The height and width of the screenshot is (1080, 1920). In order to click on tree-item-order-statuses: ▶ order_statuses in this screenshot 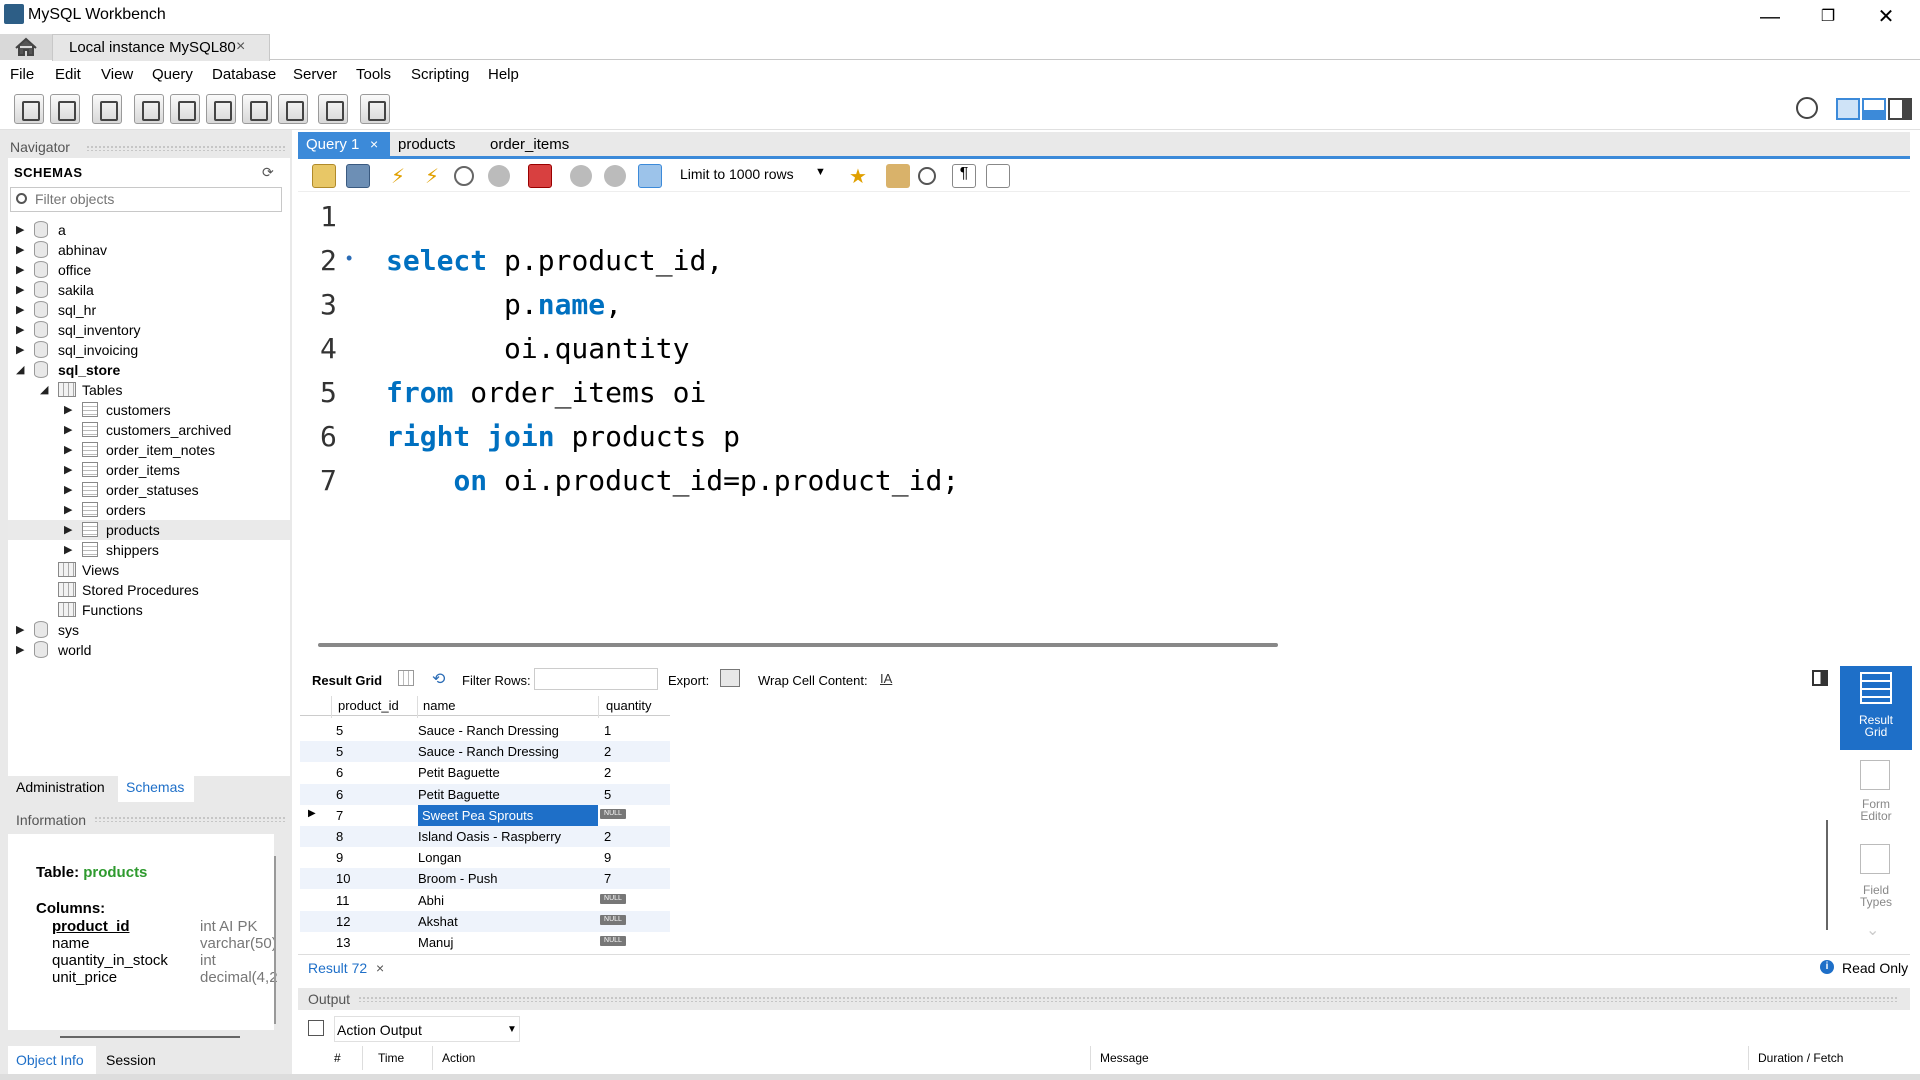, I will do `click(149, 490)`.